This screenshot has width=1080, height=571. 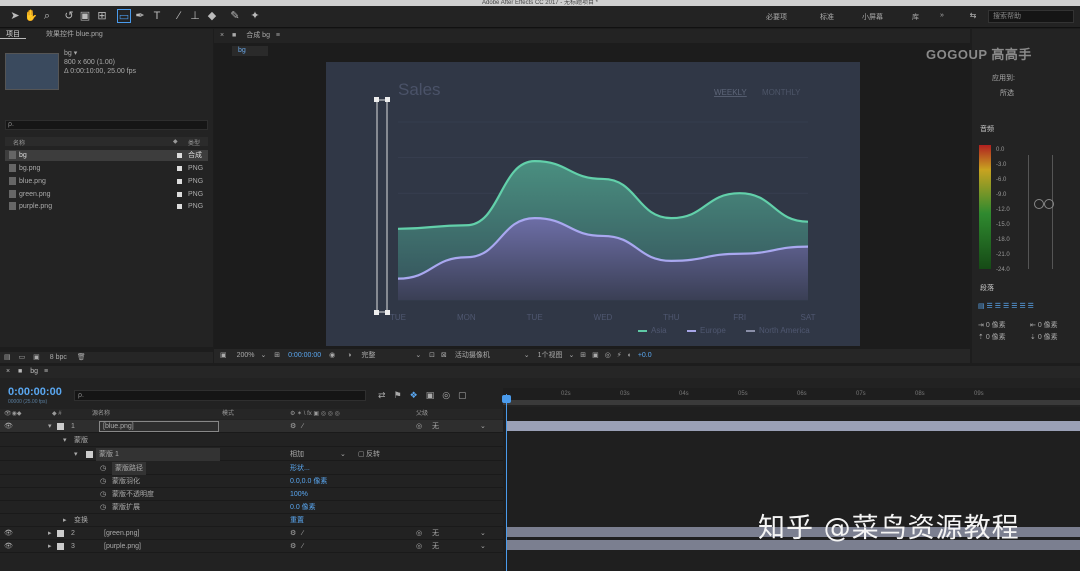 What do you see at coordinates (645, 355) in the screenshot?
I see `exposure-value: +0.0` at bounding box center [645, 355].